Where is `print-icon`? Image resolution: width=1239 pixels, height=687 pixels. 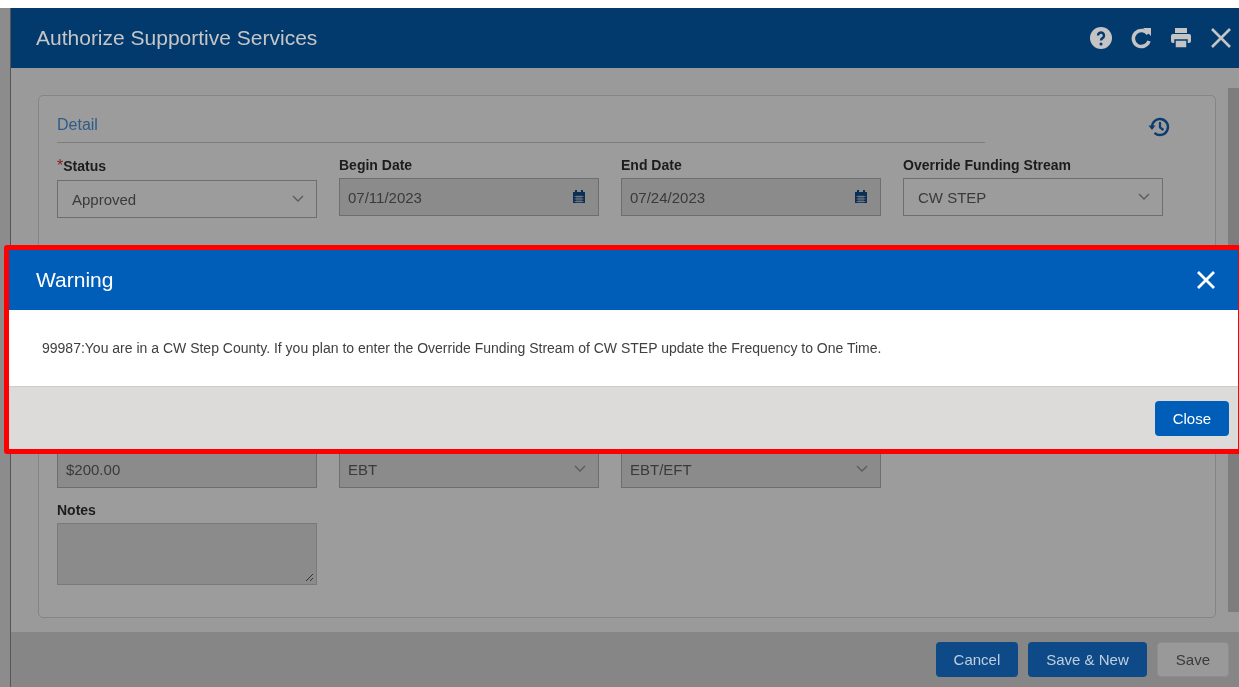 print-icon is located at coordinates (1181, 38).